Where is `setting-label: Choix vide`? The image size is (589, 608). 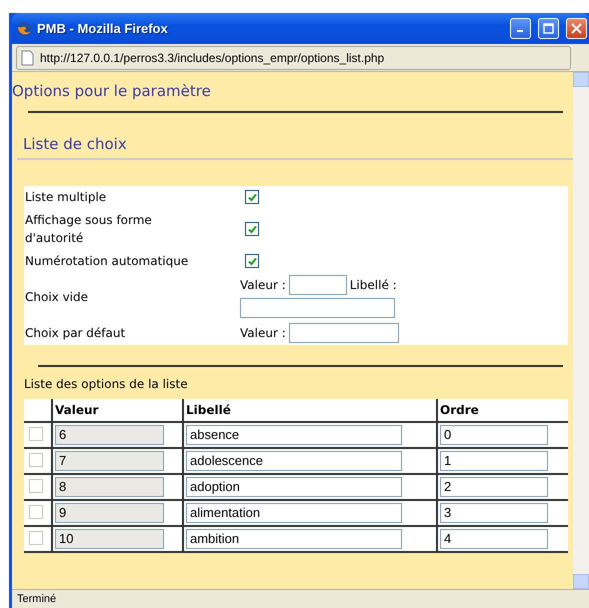
setting-label: Choix vide is located at coordinates (57, 297).